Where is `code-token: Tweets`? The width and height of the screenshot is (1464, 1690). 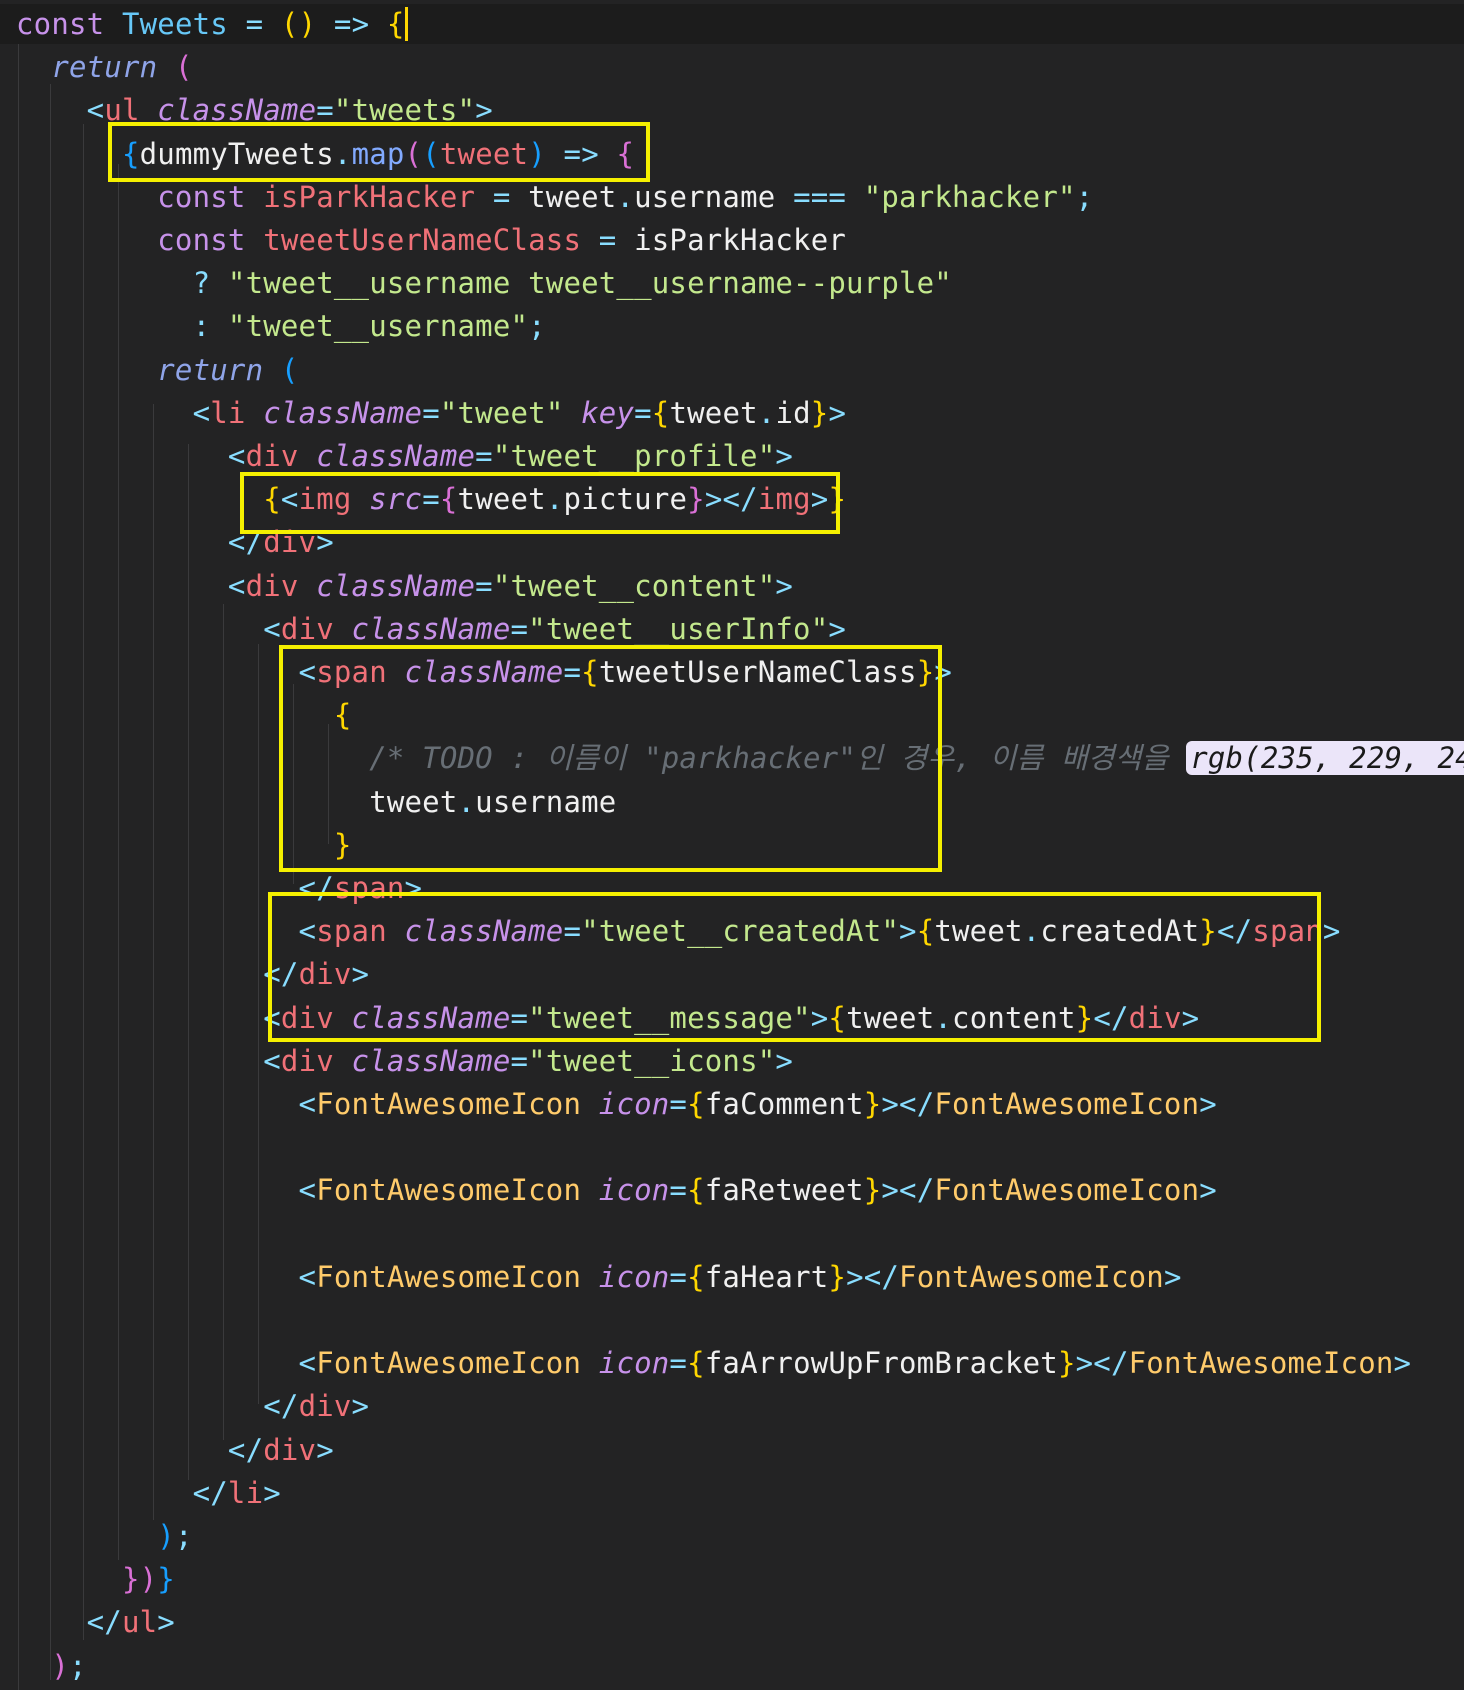
code-token: Tweets is located at coordinates (174, 24).